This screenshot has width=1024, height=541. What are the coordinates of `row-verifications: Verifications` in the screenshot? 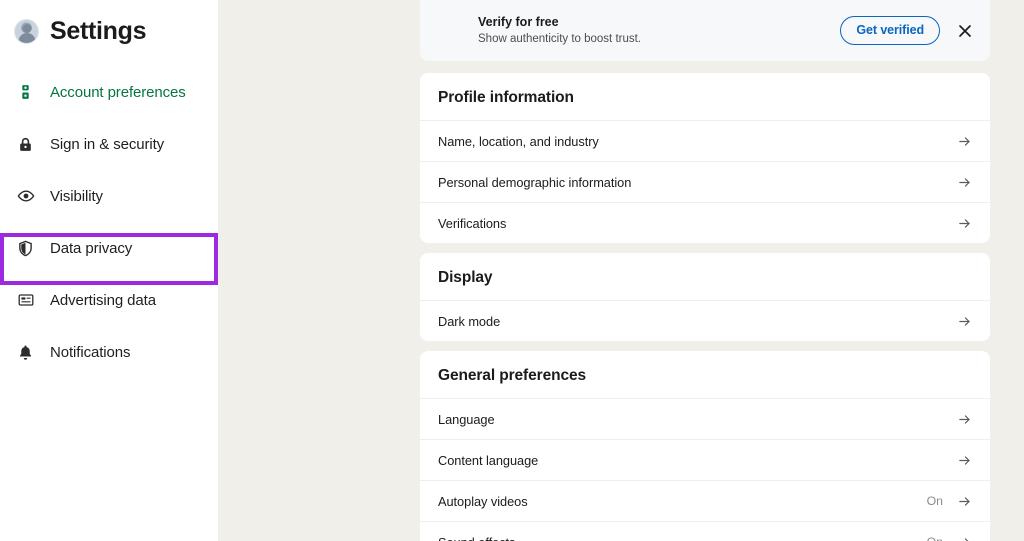 It's located at (705, 222).